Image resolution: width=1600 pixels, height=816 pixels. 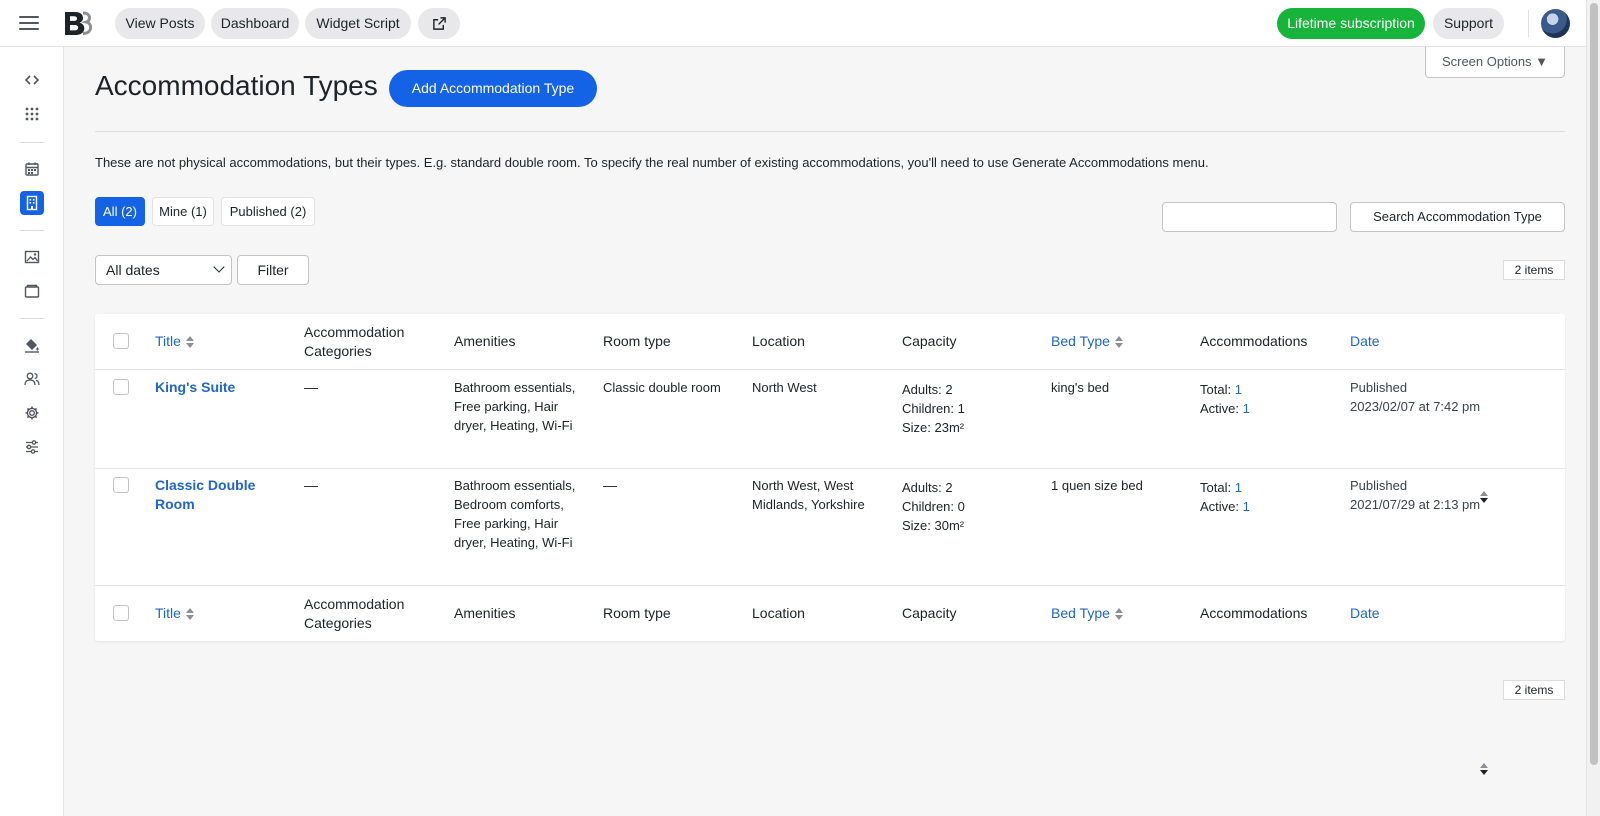 What do you see at coordinates (32, 447) in the screenshot?
I see `sliders-icon` at bounding box center [32, 447].